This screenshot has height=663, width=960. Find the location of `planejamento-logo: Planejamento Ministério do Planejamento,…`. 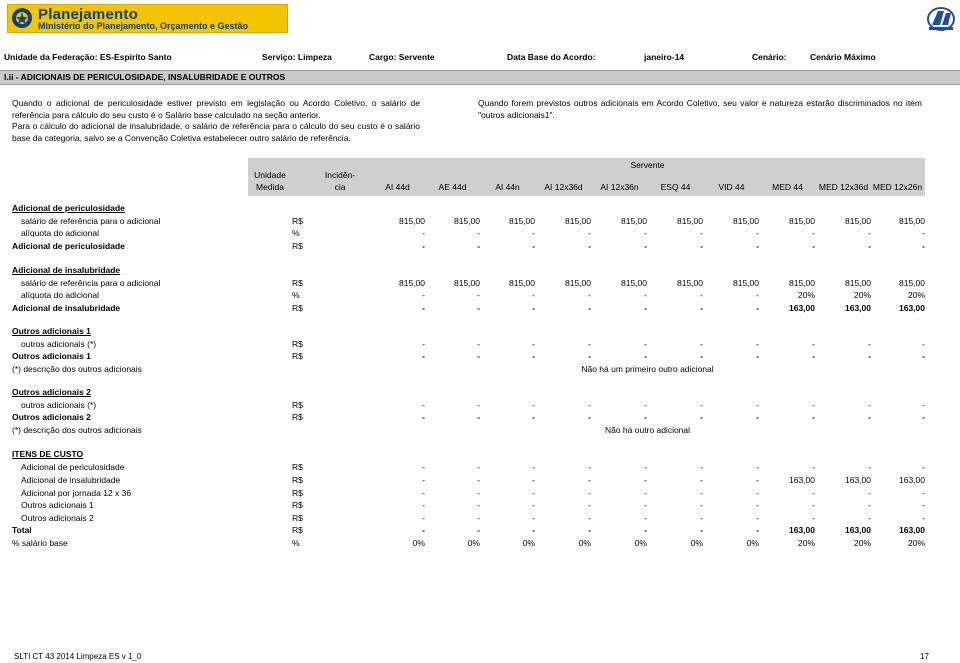

planejamento-logo: Planejamento Ministério do Planejamento,… is located at coordinates (147, 18).